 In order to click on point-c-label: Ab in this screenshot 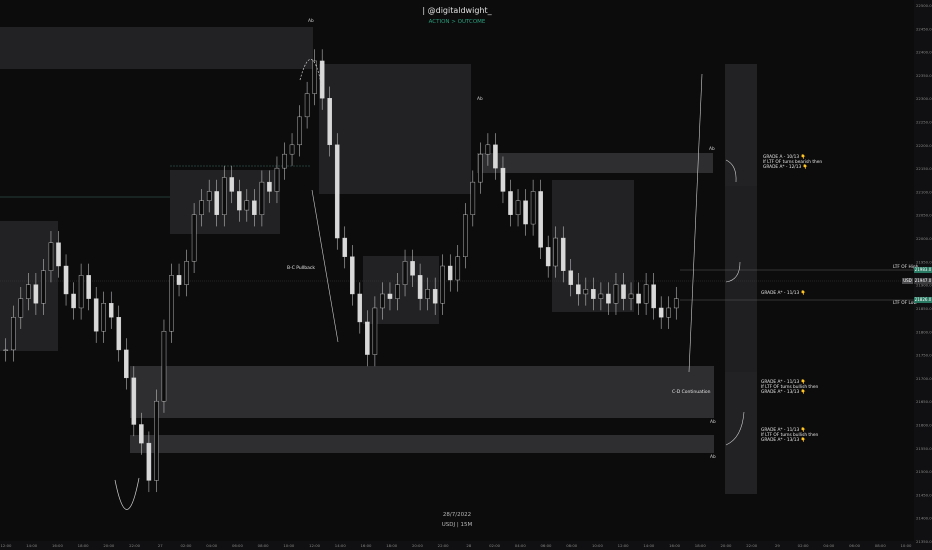, I will do `click(712, 149)`.